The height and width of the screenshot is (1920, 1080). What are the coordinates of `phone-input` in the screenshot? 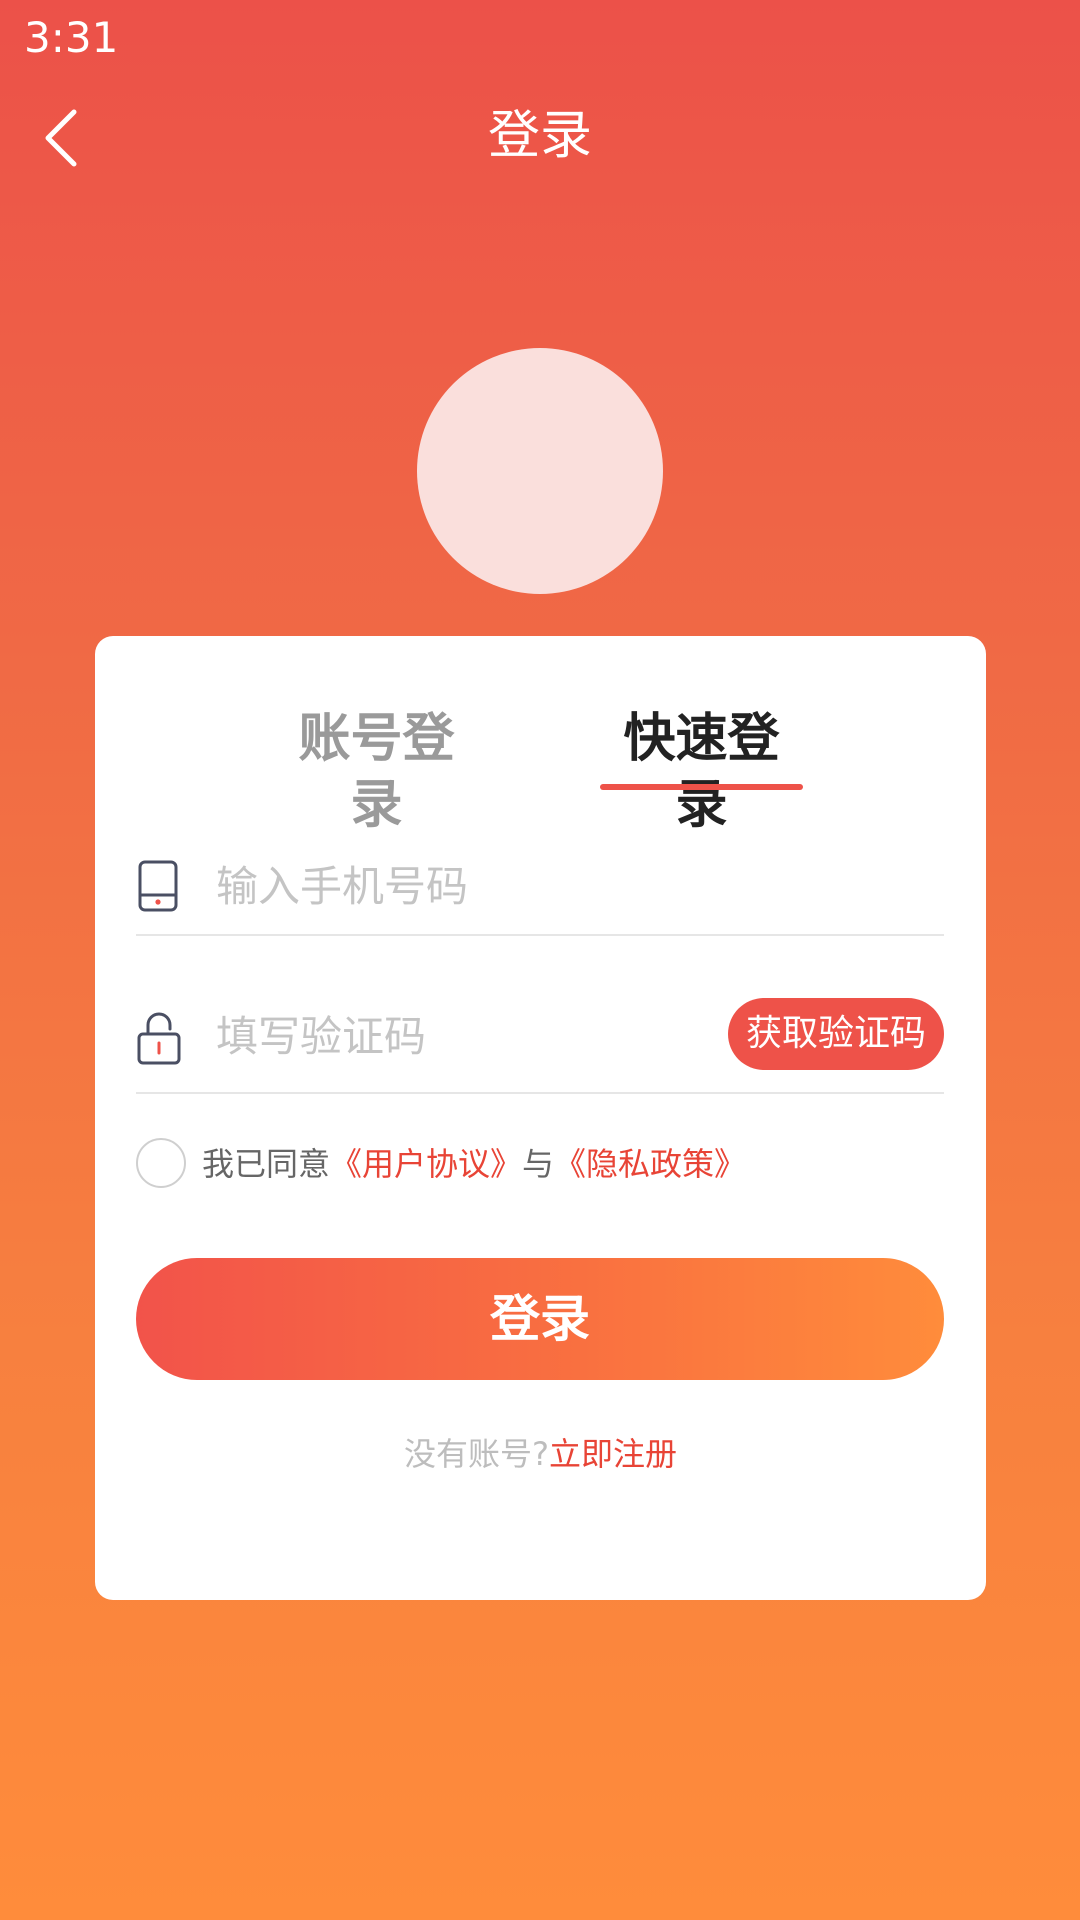 It's located at (566, 886).